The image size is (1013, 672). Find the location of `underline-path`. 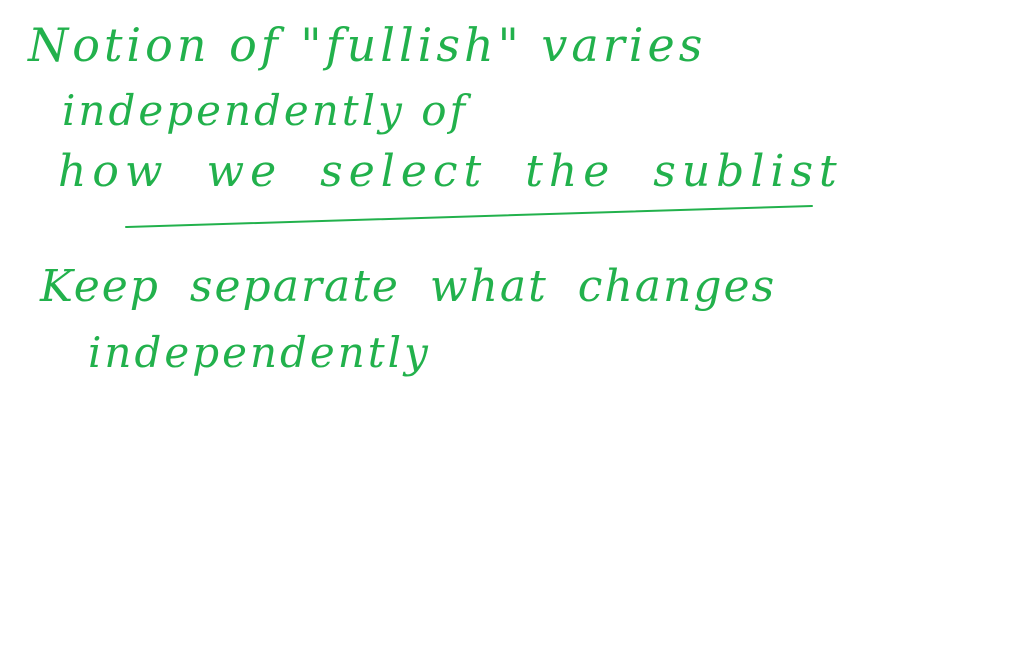

underline-path is located at coordinates (469, 216).